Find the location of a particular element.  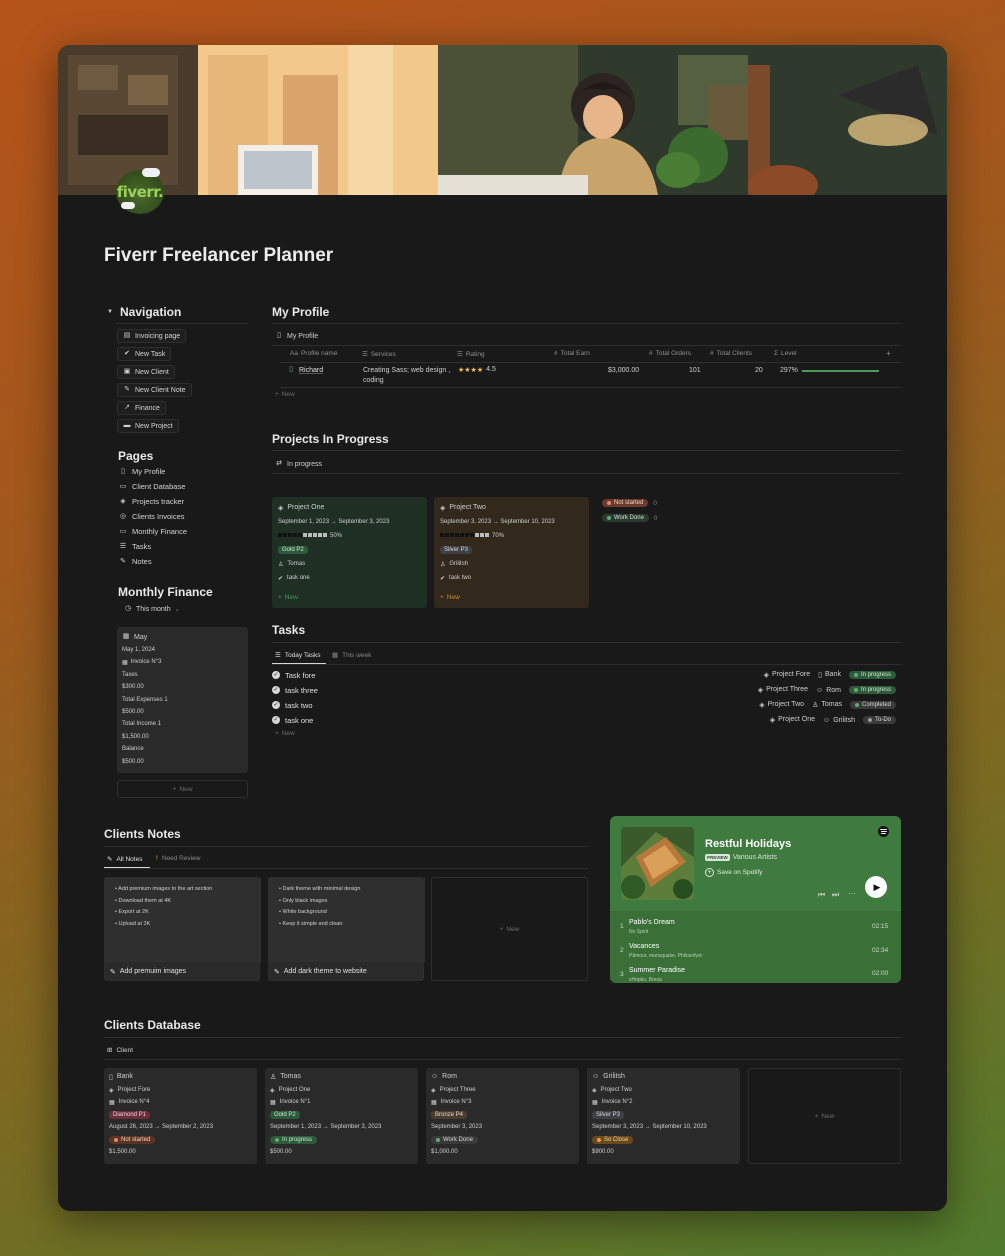

page-link-projects-tracker: ◈ Projects tracker is located at coordinates (151, 501).